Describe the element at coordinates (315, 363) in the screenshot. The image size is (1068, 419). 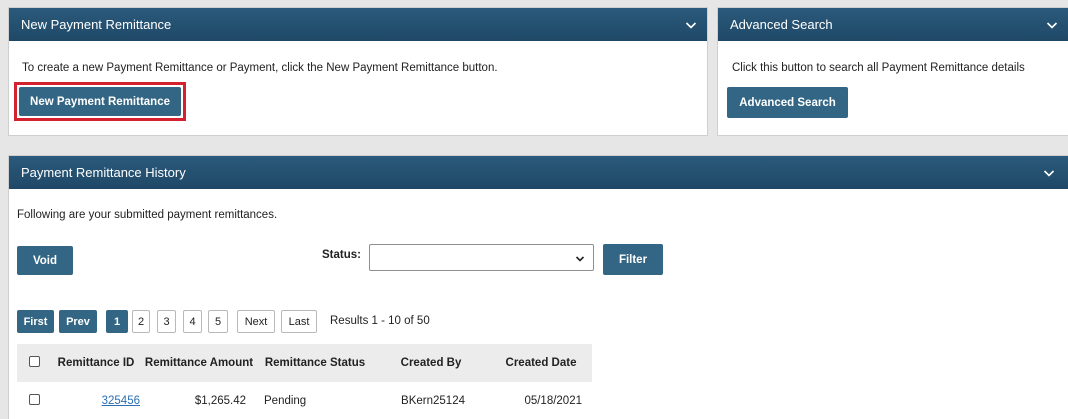
I see `column-header-remittance-status: Remittance Status` at that location.